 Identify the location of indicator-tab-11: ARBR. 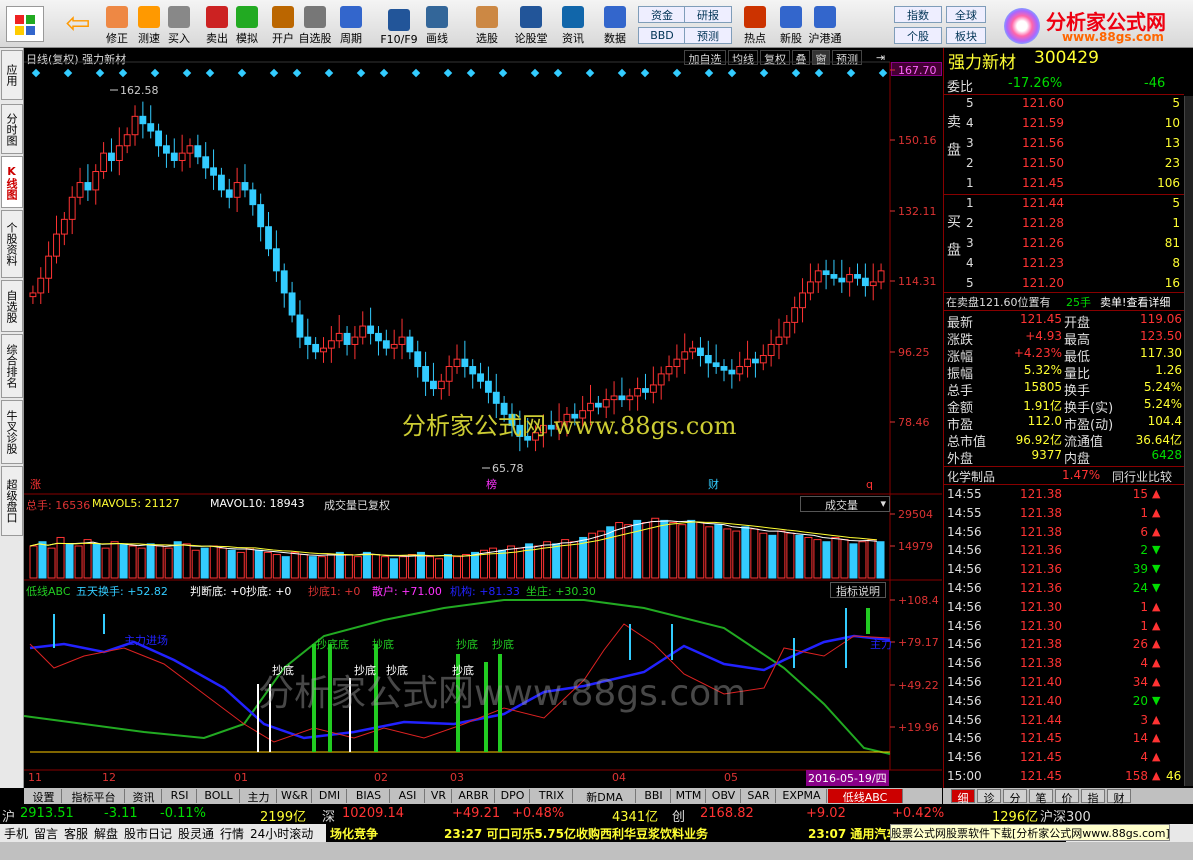
(474, 796).